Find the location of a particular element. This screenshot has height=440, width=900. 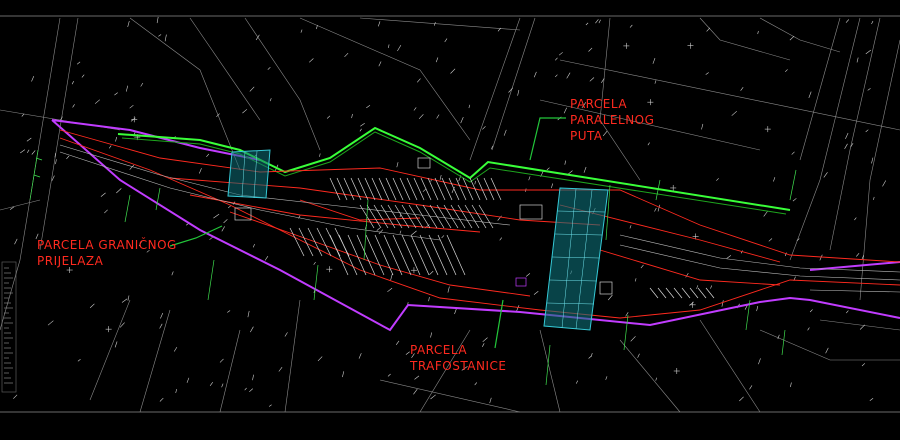

label-substation-line1: PARCELA is located at coordinates (438, 350).